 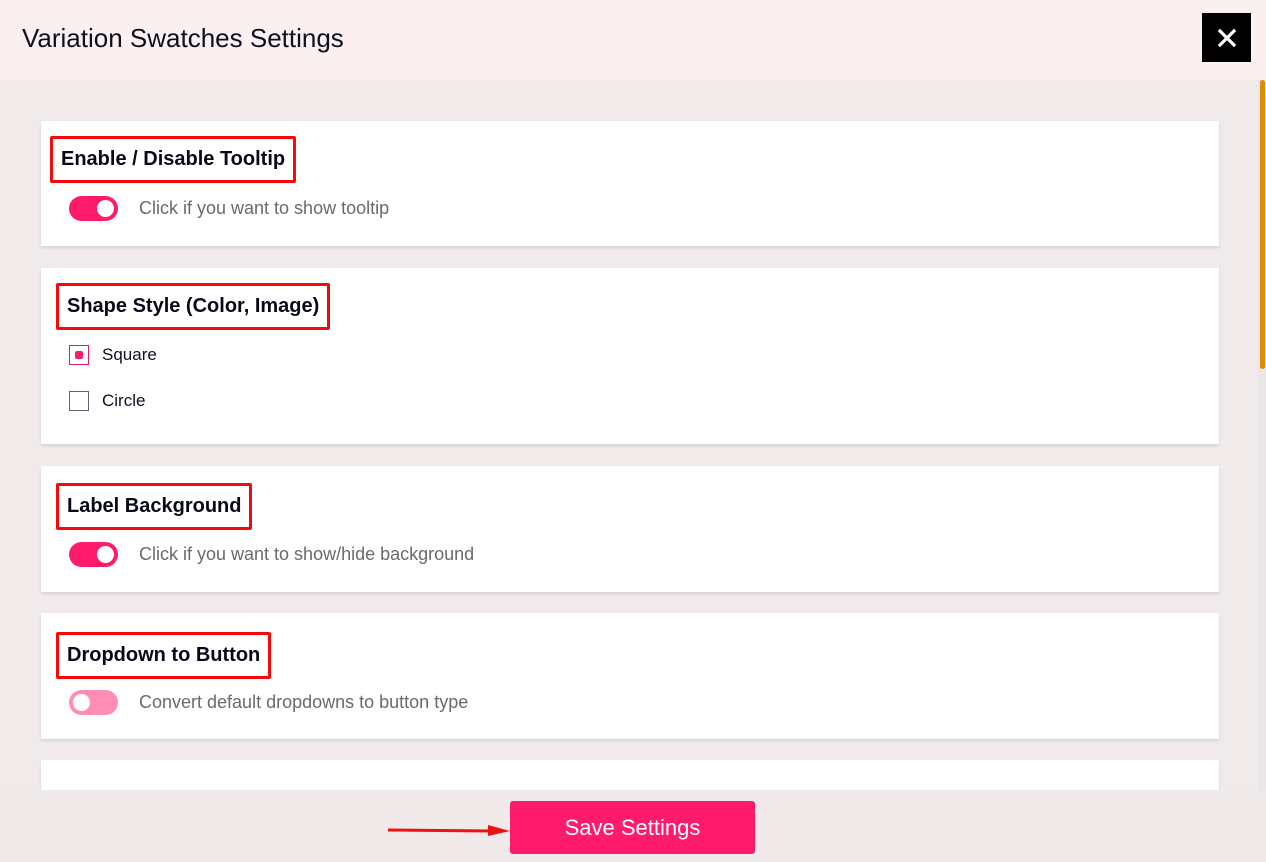 I want to click on shape-option-square: Square, so click(x=113, y=355).